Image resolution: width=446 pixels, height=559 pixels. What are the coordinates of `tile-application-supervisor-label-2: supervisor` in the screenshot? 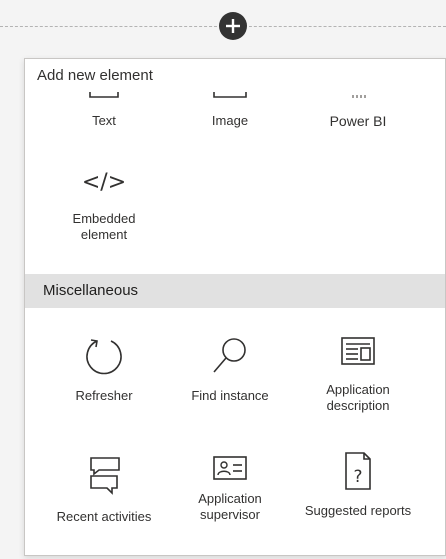 It's located at (230, 514).